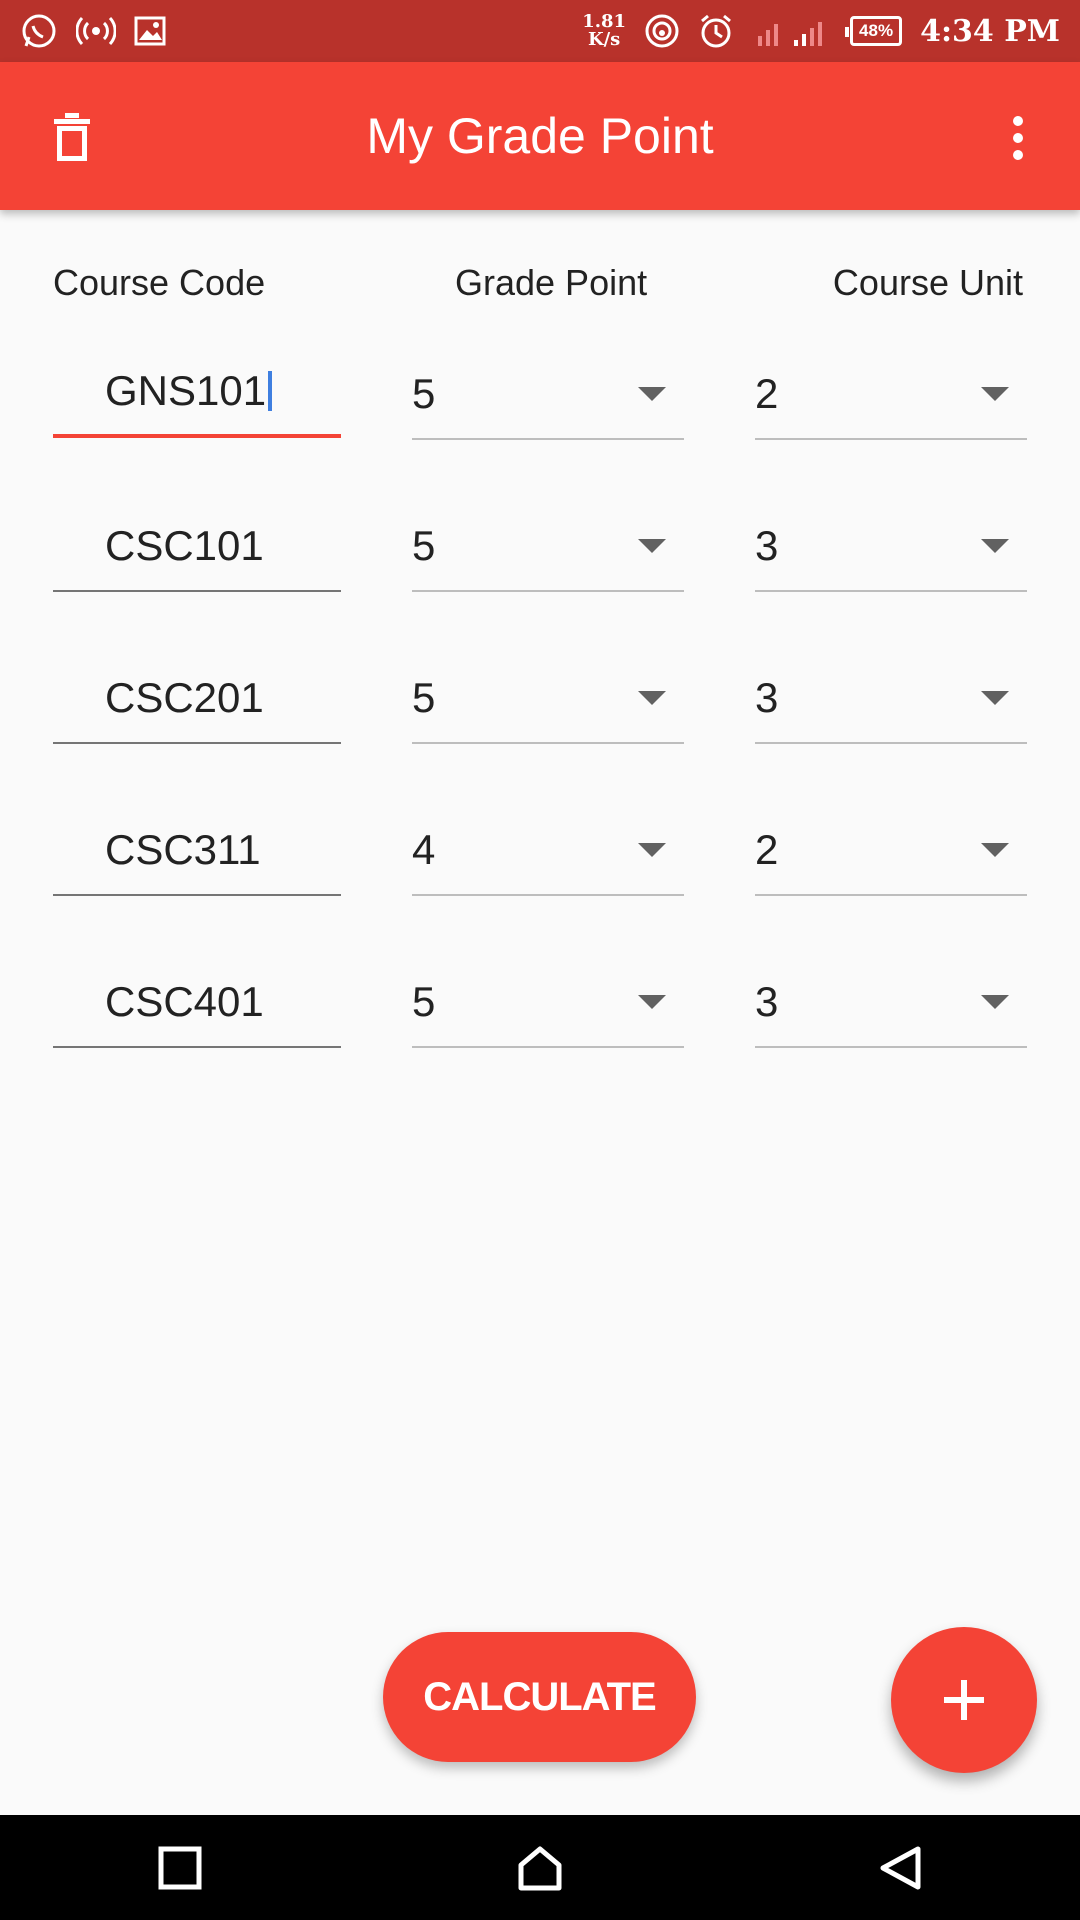  Describe the element at coordinates (184, 697) in the screenshot. I see `course-code-value: CSC201` at that location.